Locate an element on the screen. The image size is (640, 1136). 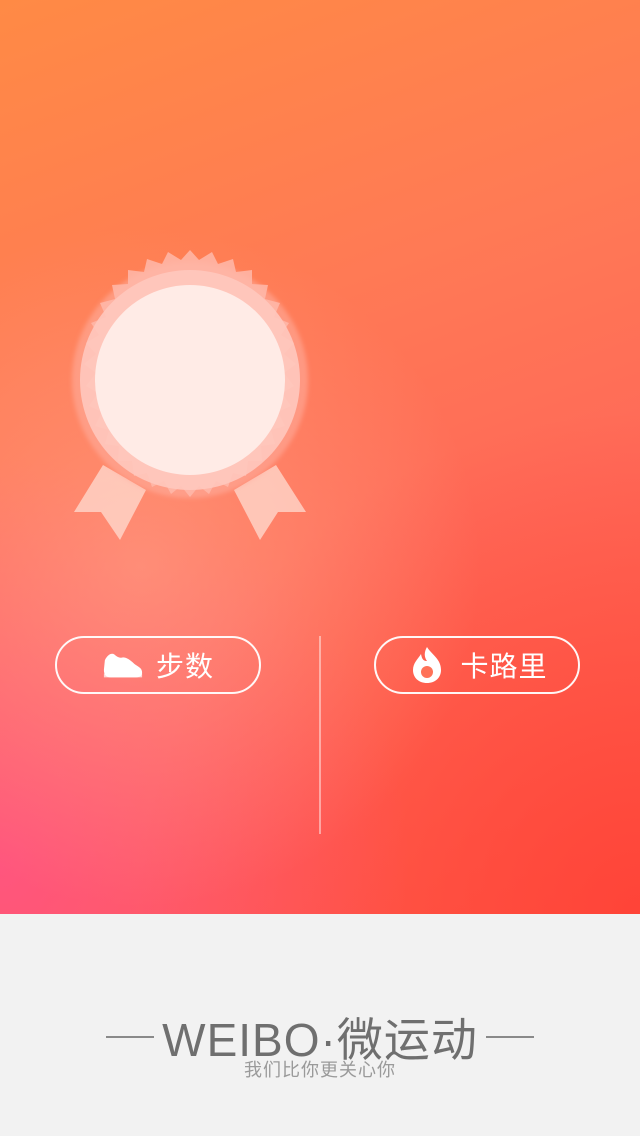
medal-badge-icon is located at coordinates (190, 395).